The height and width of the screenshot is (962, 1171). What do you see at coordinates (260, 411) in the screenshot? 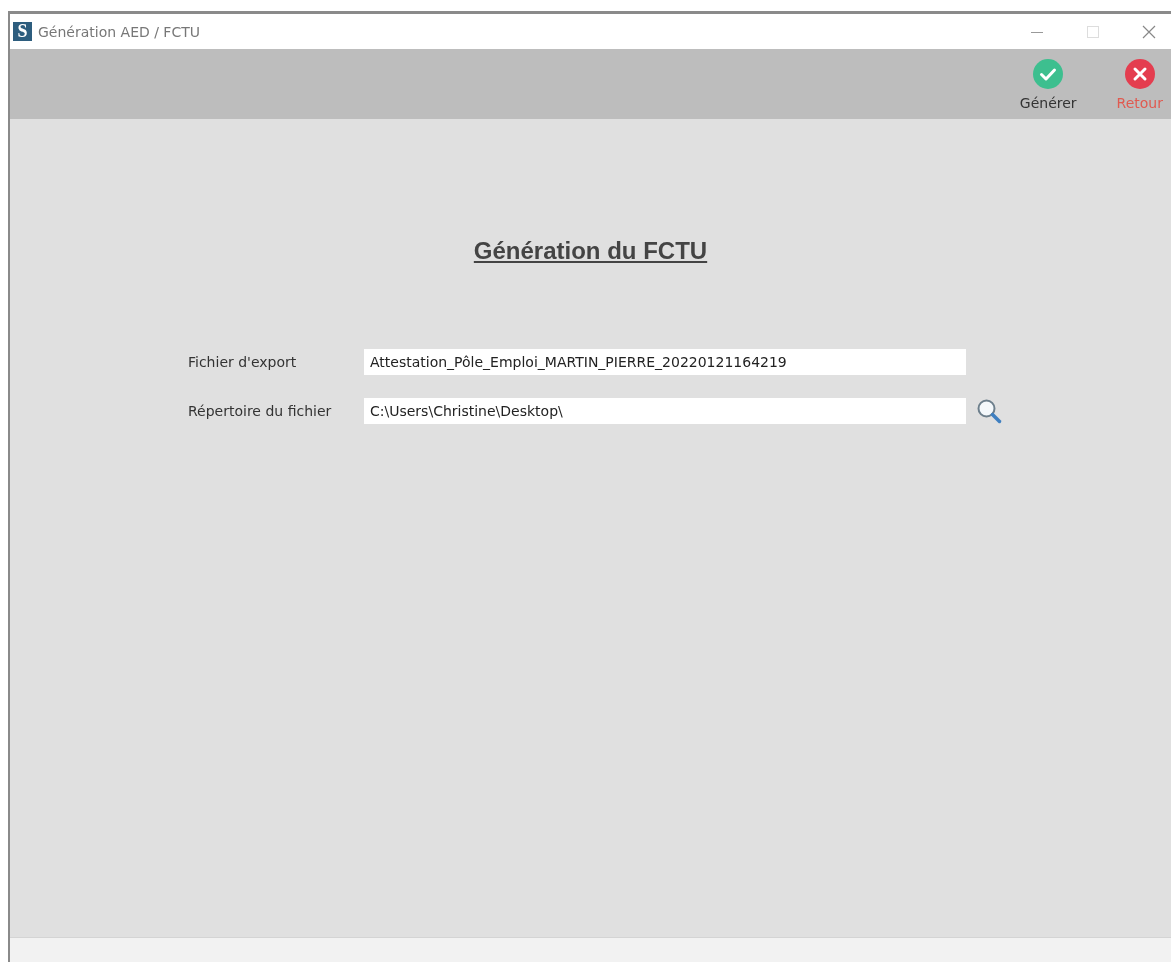
I see `field-label: Répertoire du fichier` at bounding box center [260, 411].